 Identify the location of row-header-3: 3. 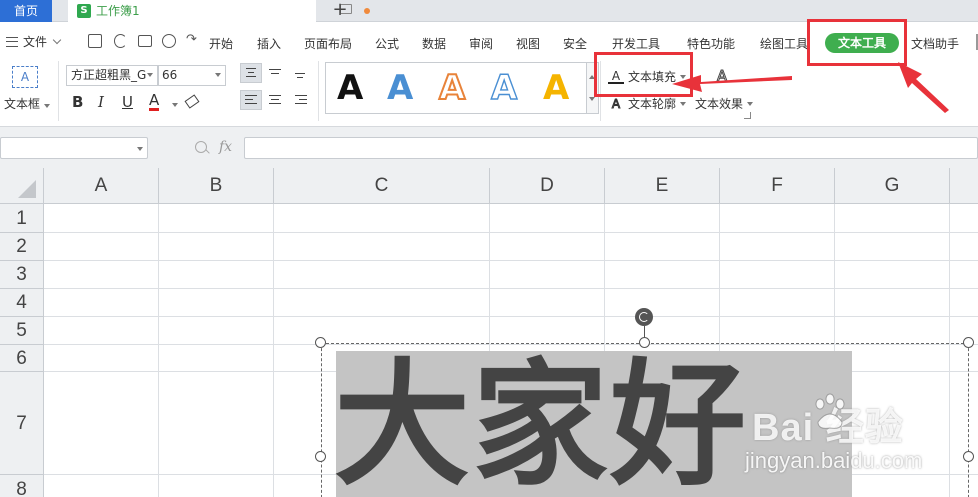
(22, 275).